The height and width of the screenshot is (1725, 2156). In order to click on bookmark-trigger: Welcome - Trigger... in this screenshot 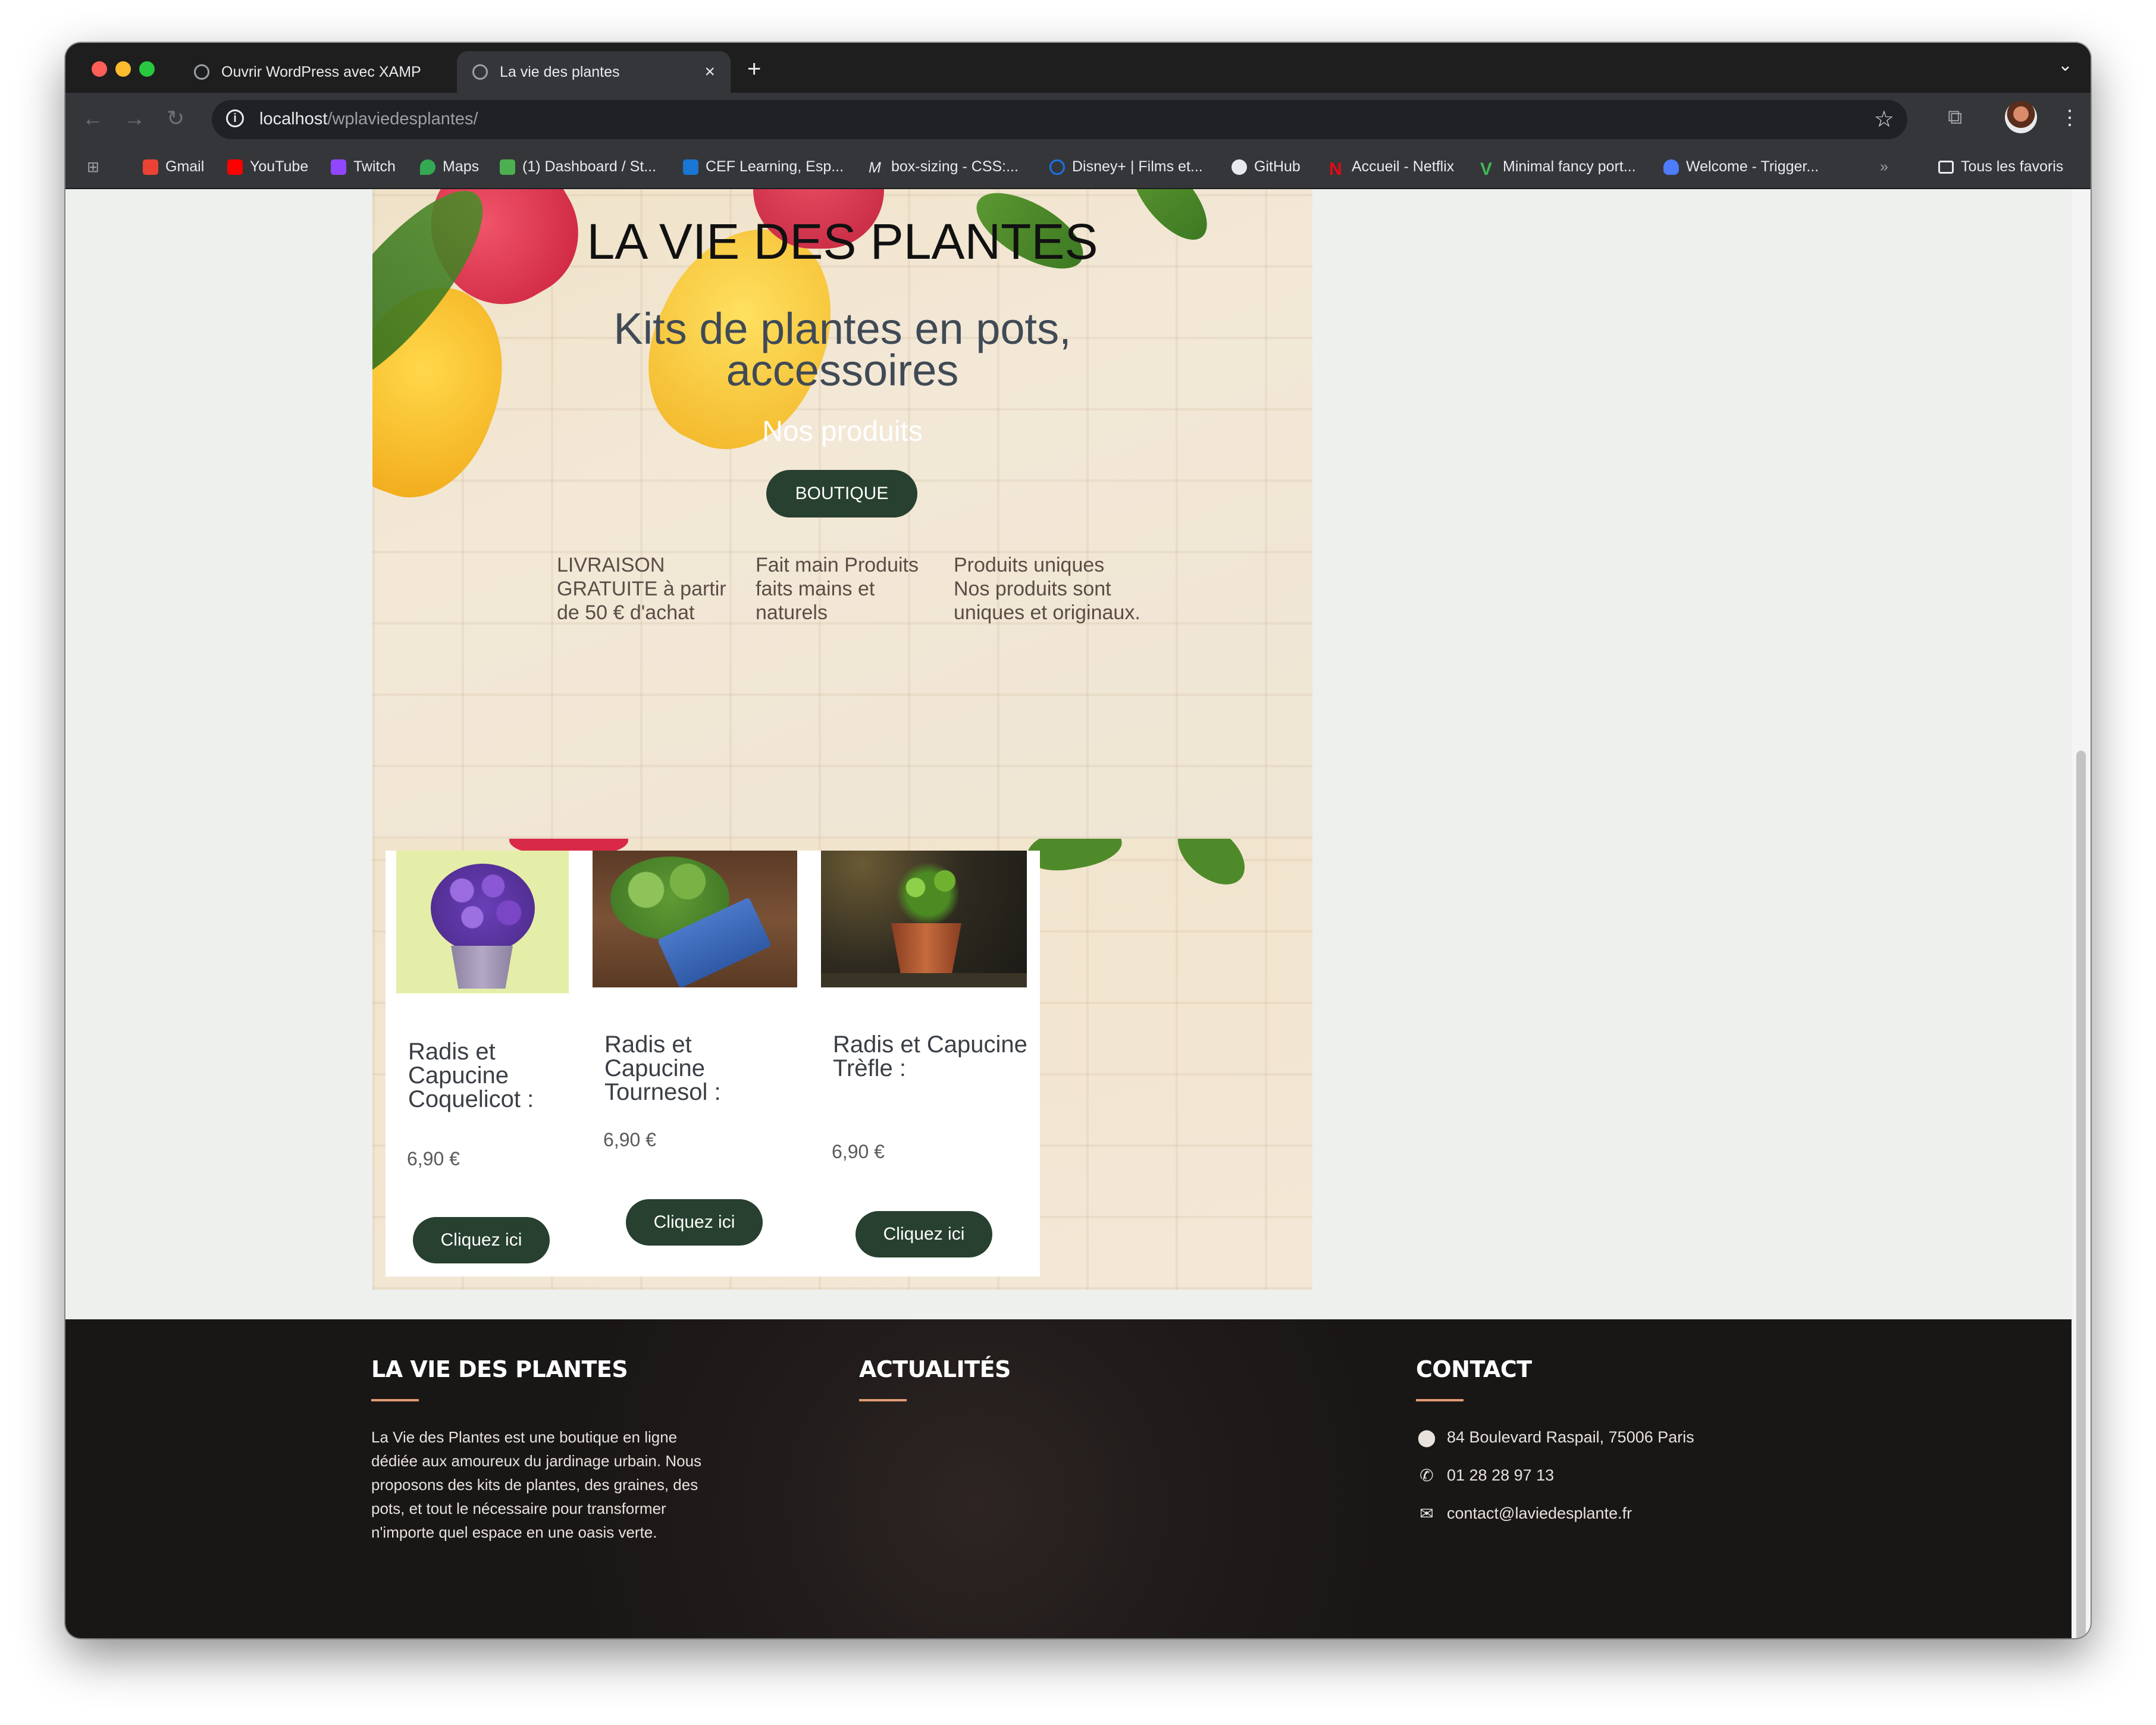, I will do `click(1741, 166)`.